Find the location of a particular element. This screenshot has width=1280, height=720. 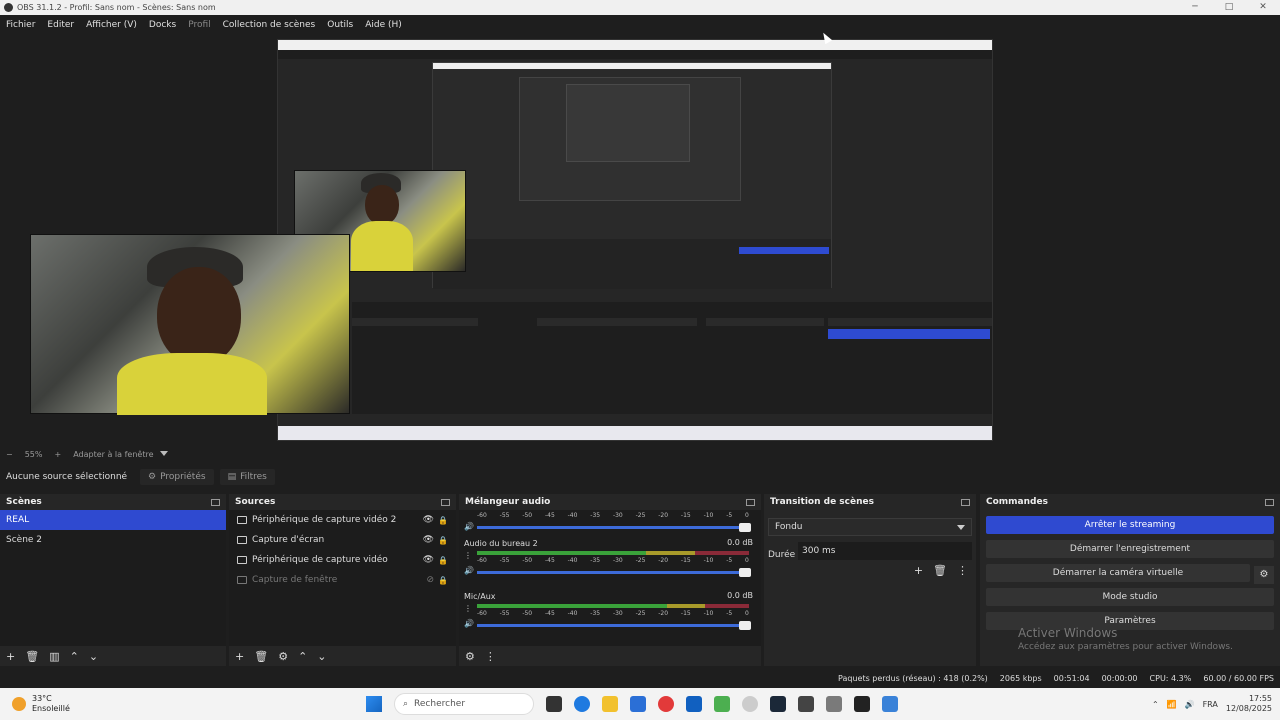

filter-icon: ▥ is located at coordinates (54, 656).